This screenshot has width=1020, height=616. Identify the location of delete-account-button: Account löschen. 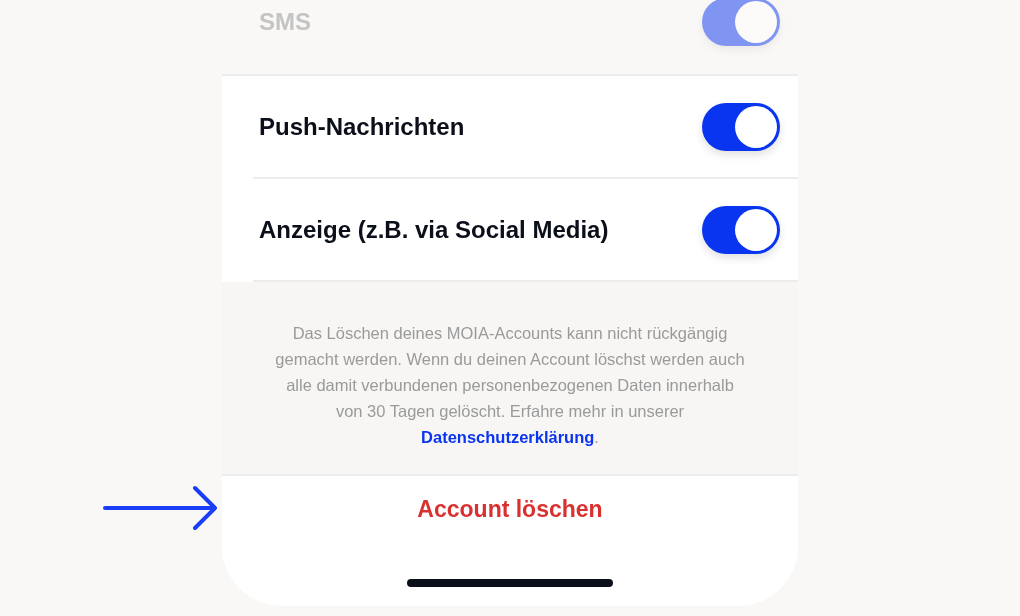
(510, 509).